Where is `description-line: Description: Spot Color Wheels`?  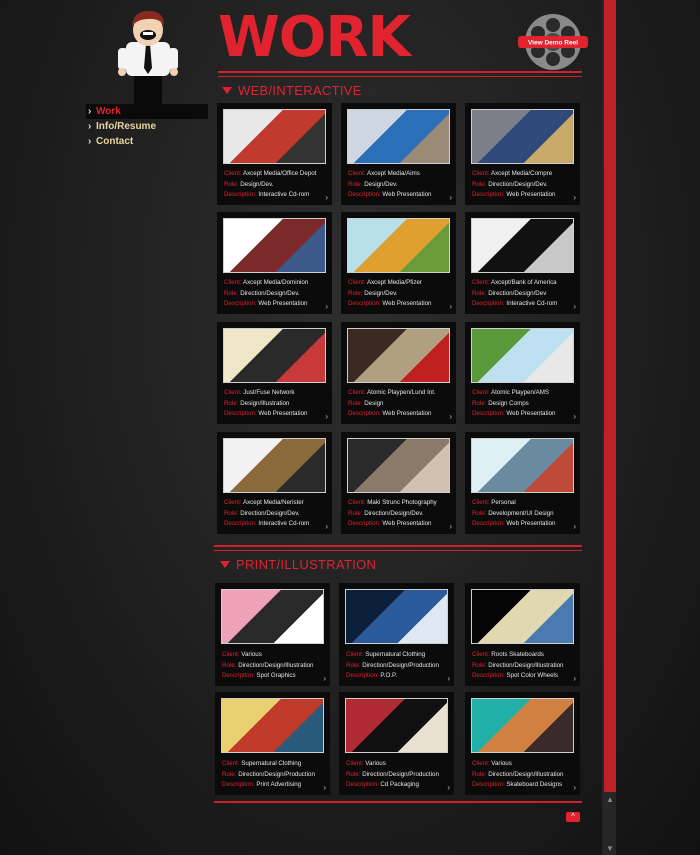 description-line: Description: Spot Color Wheels is located at coordinates (518, 676).